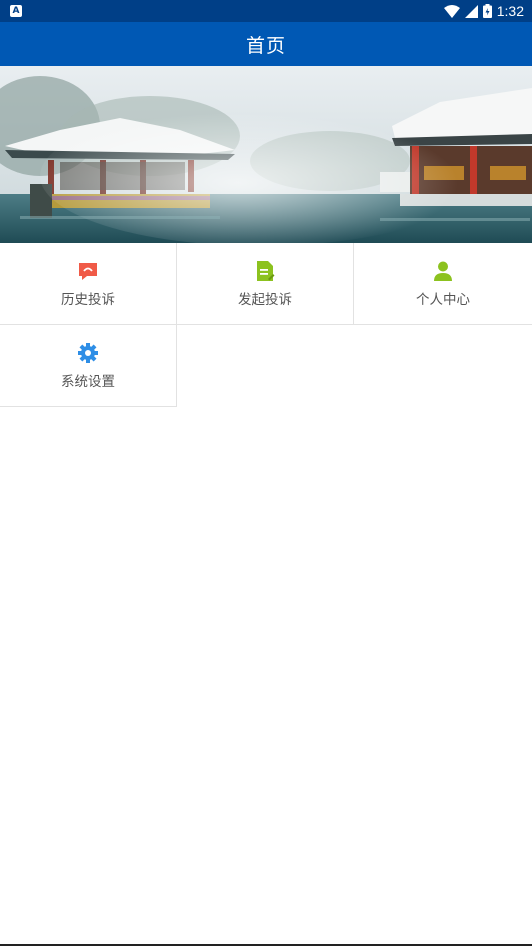 The height and width of the screenshot is (946, 532). What do you see at coordinates (266, 11) in the screenshot?
I see `status-bar: A 1:32` at bounding box center [266, 11].